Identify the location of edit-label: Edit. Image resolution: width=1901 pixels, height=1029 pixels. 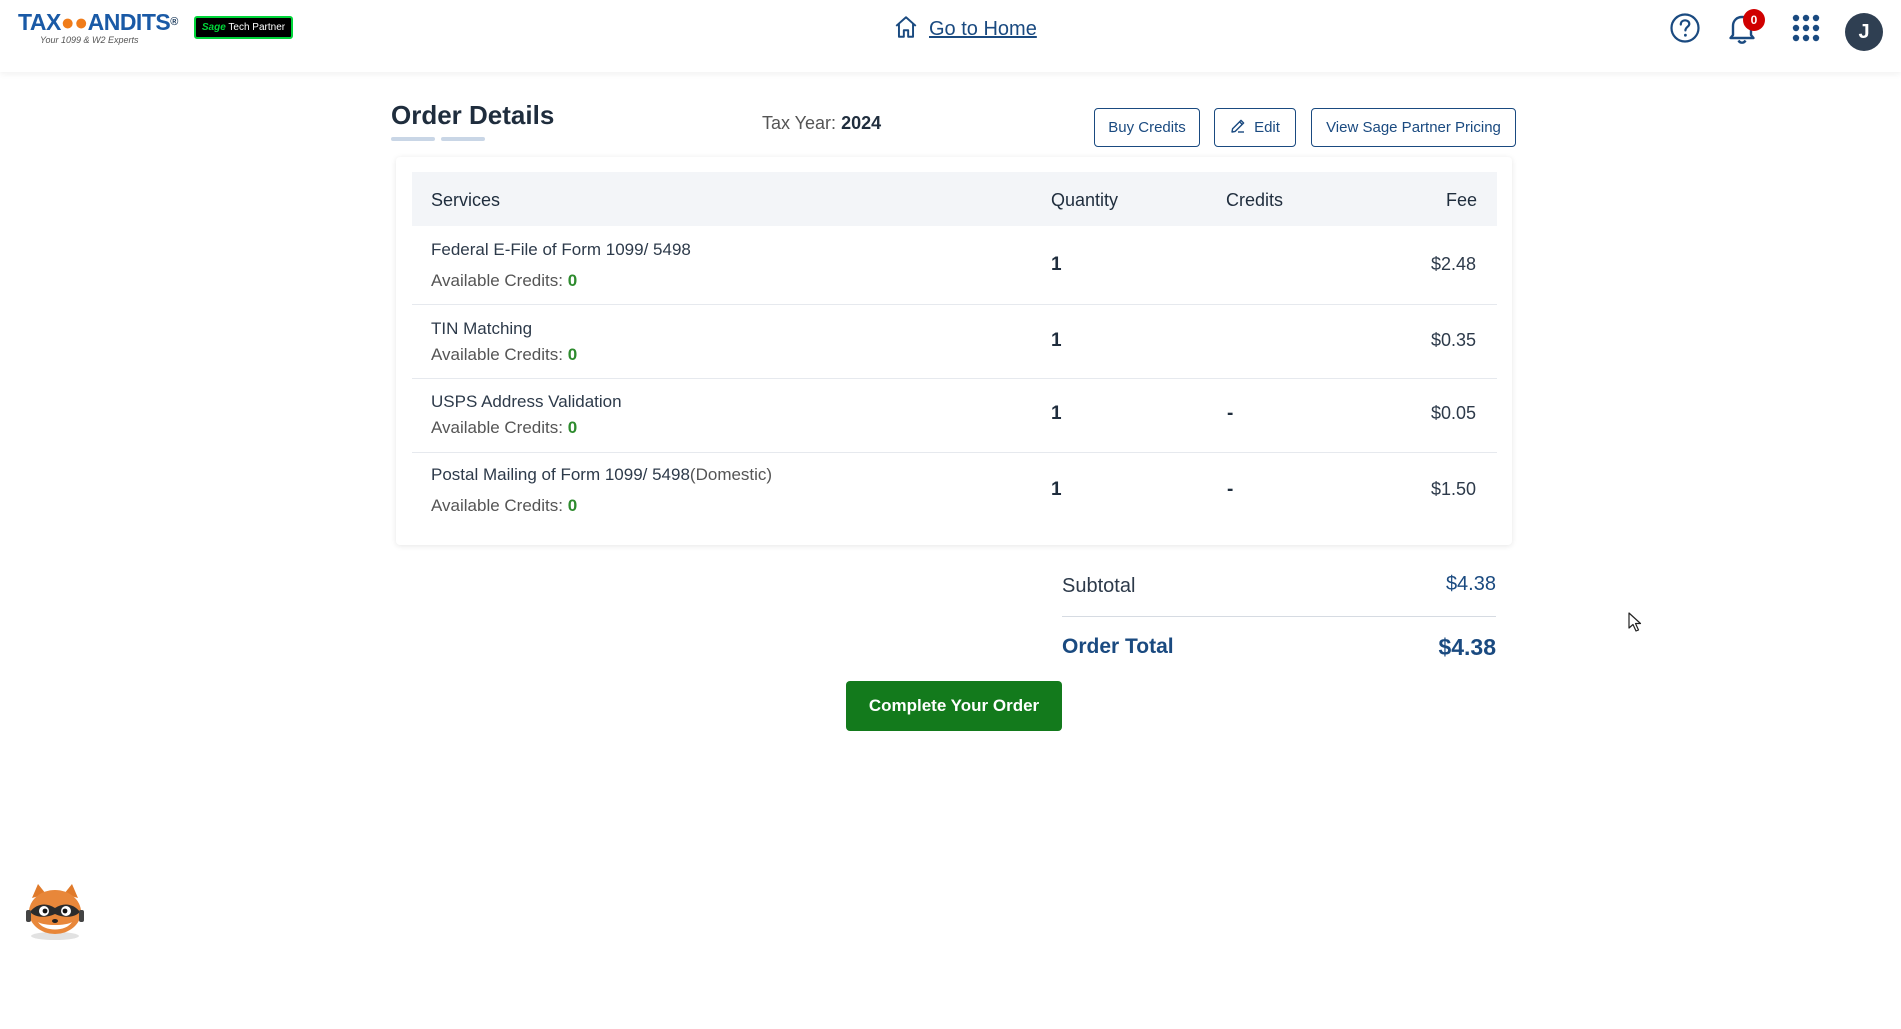
(1267, 127).